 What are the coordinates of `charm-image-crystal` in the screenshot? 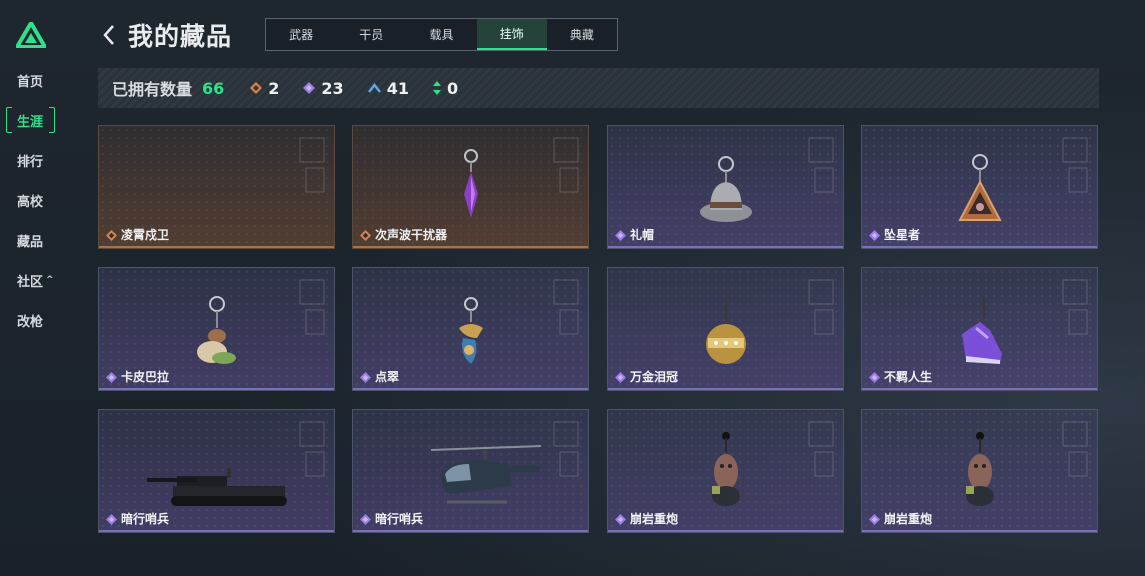 It's located at (470, 176).